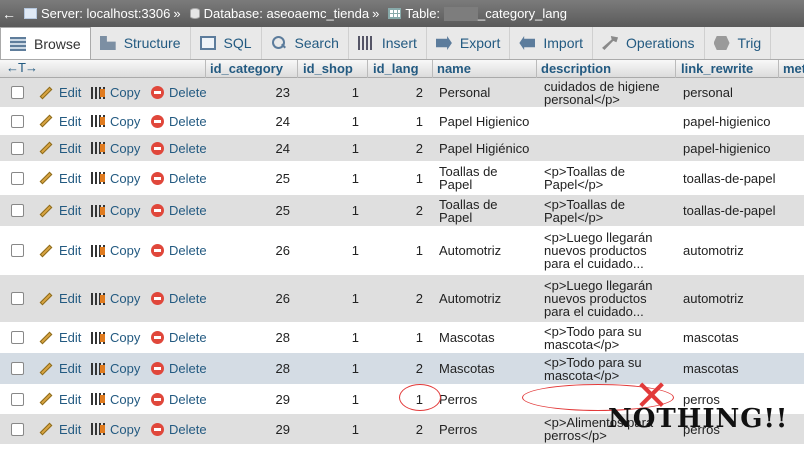  What do you see at coordinates (469, 43) in the screenshot?
I see `tab-export: Export` at bounding box center [469, 43].